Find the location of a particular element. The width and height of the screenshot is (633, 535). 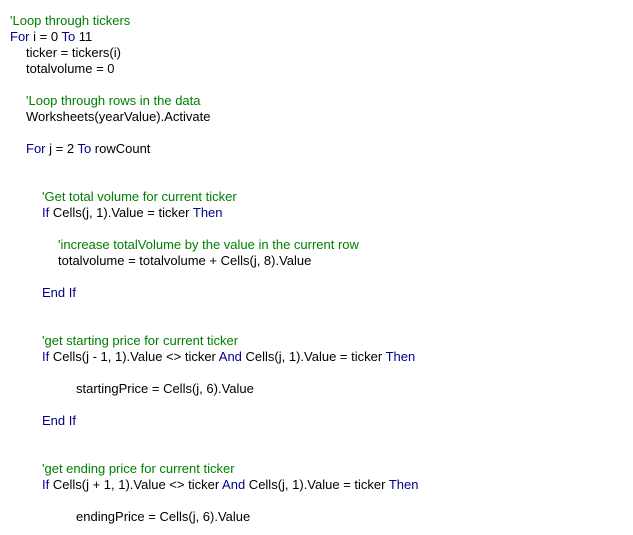

text-token: Cells(j - 1, 1).Value <> ticker is located at coordinates (134, 356).